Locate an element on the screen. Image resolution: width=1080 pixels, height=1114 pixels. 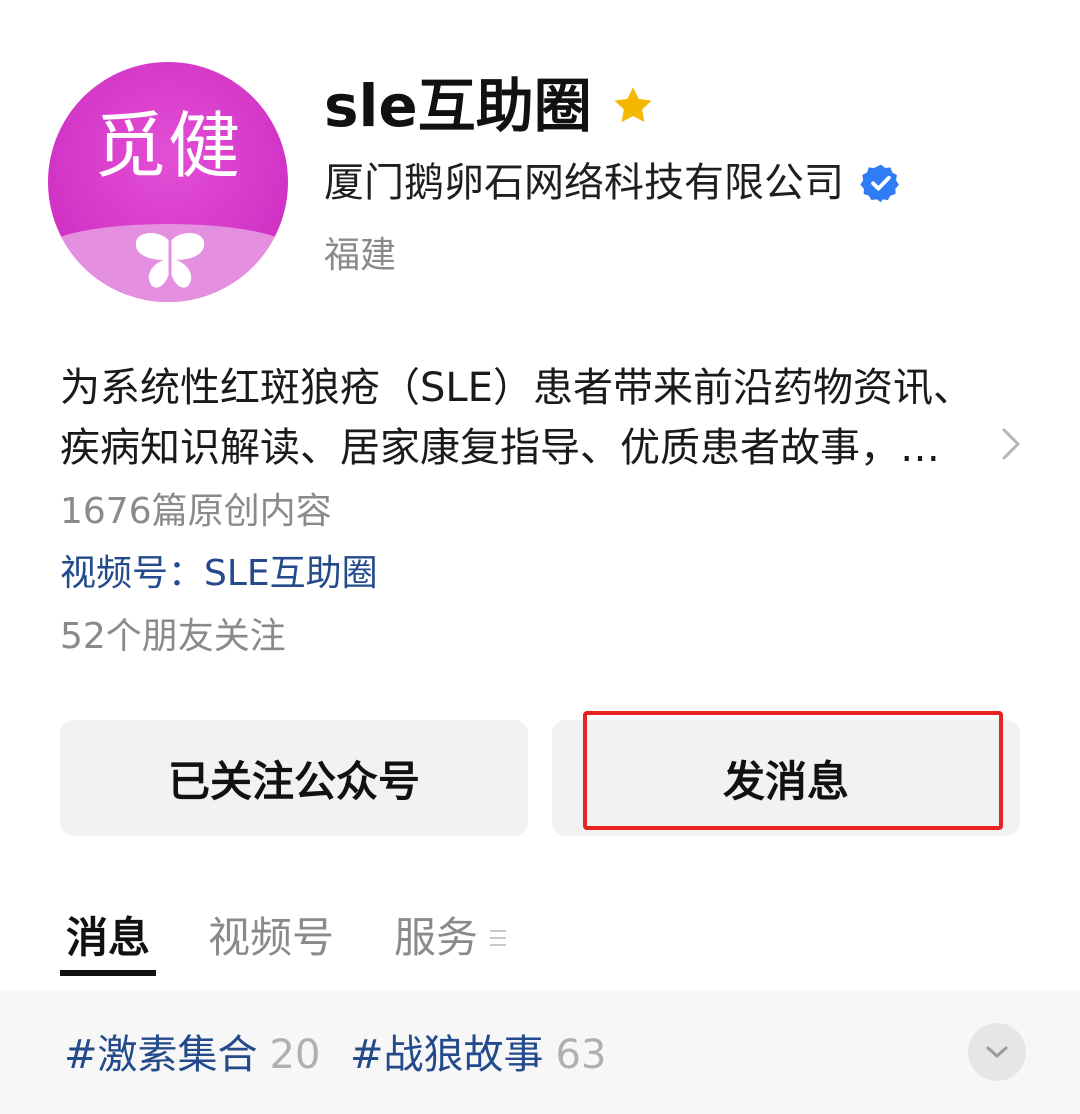
verified-icon is located at coordinates (879, 183).